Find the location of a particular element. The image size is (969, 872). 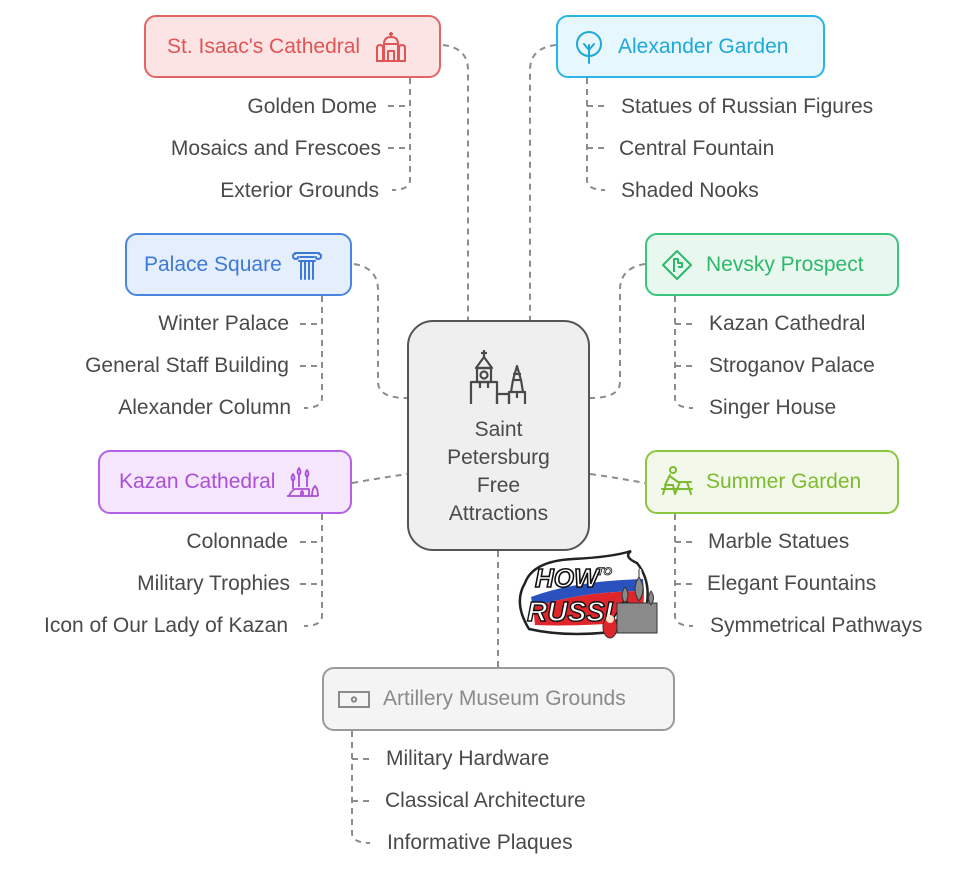

bracket-kazan is located at coordinates (313, 570).